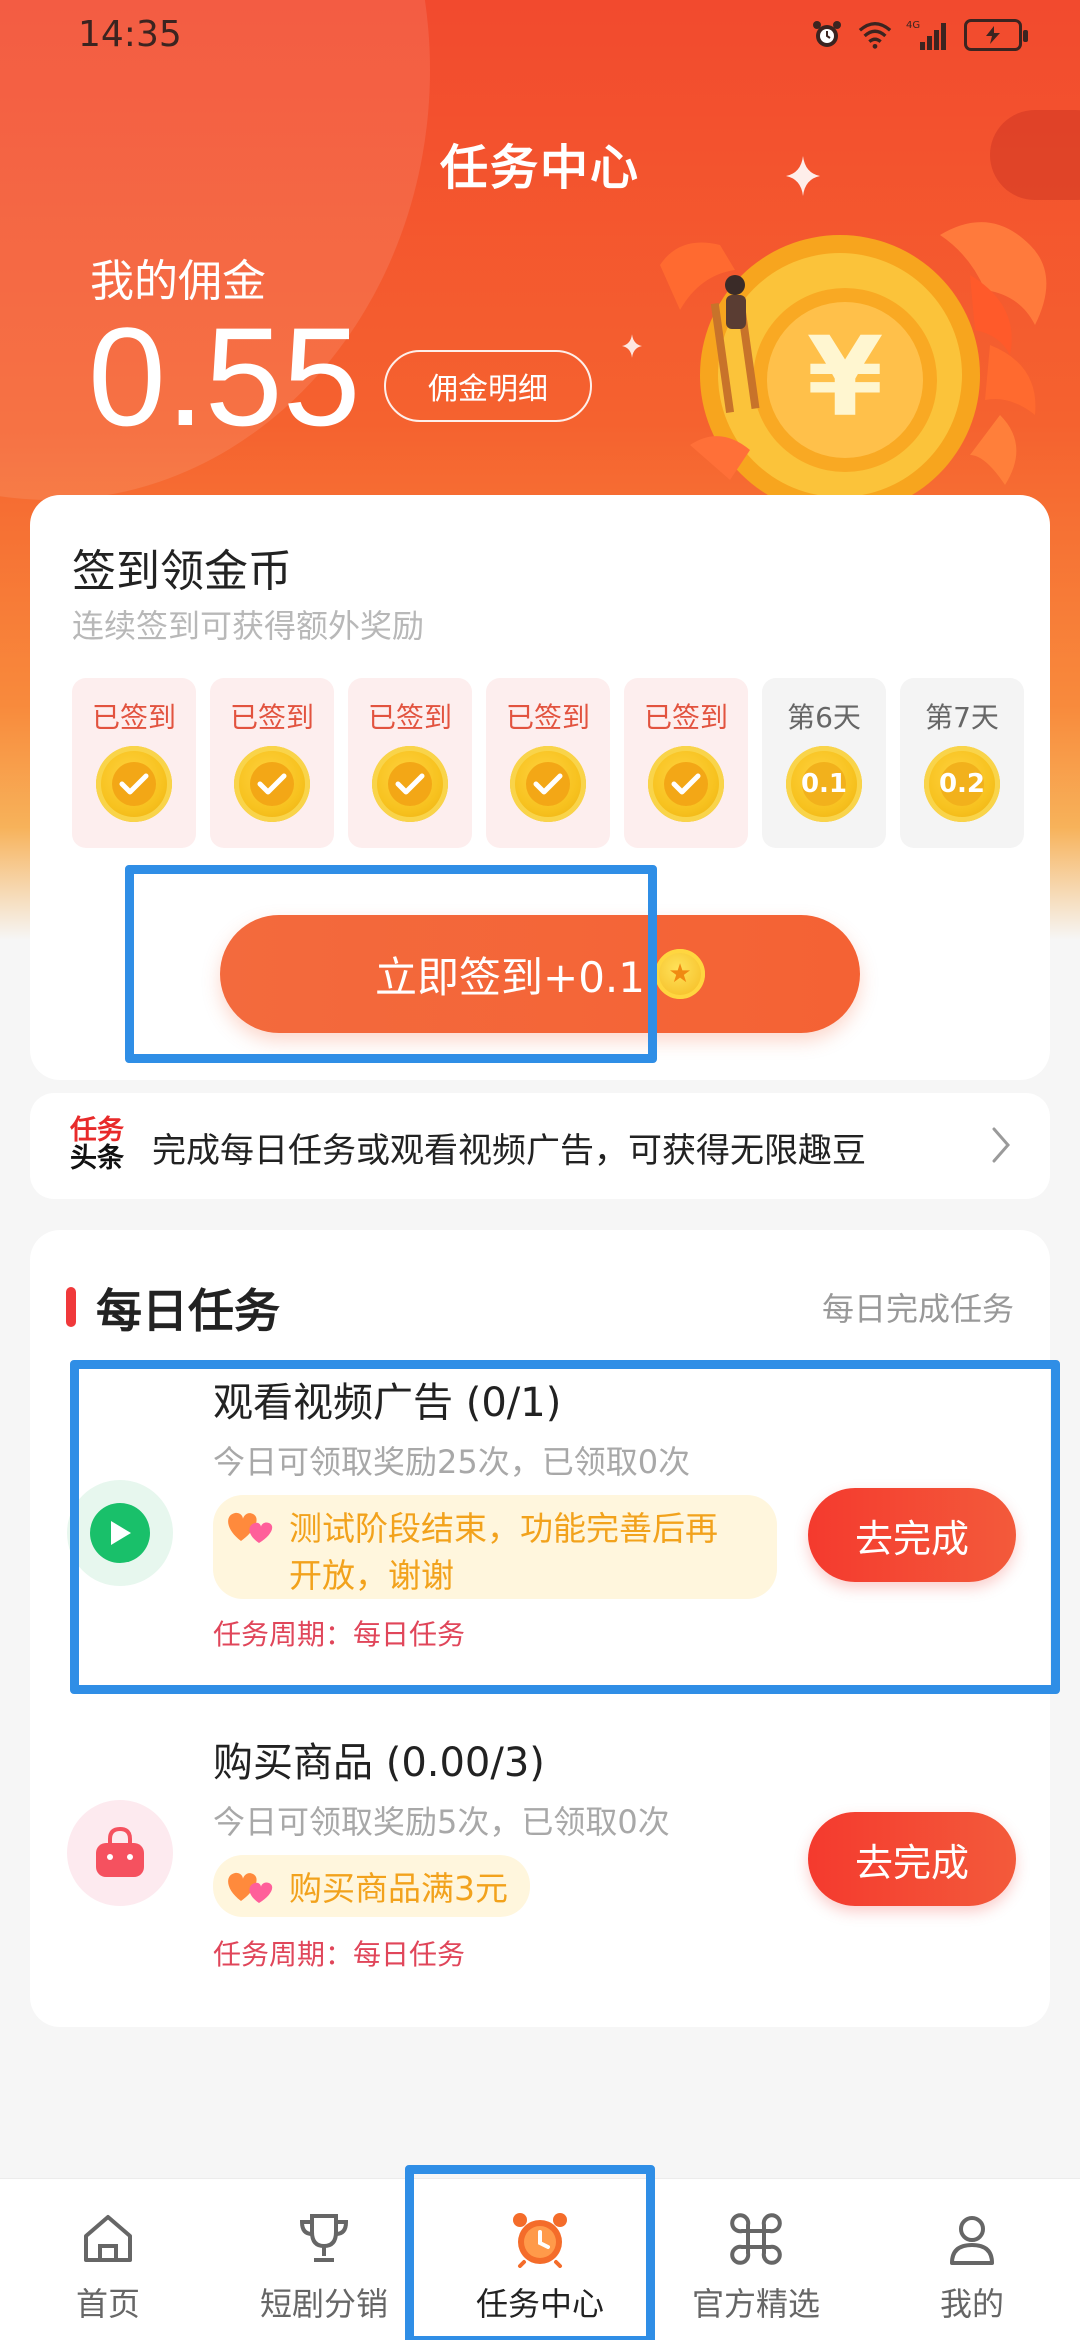 The height and width of the screenshot is (2340, 1080). Describe the element at coordinates (97, 1130) in the screenshot. I see `logo-line1: 任务` at that location.